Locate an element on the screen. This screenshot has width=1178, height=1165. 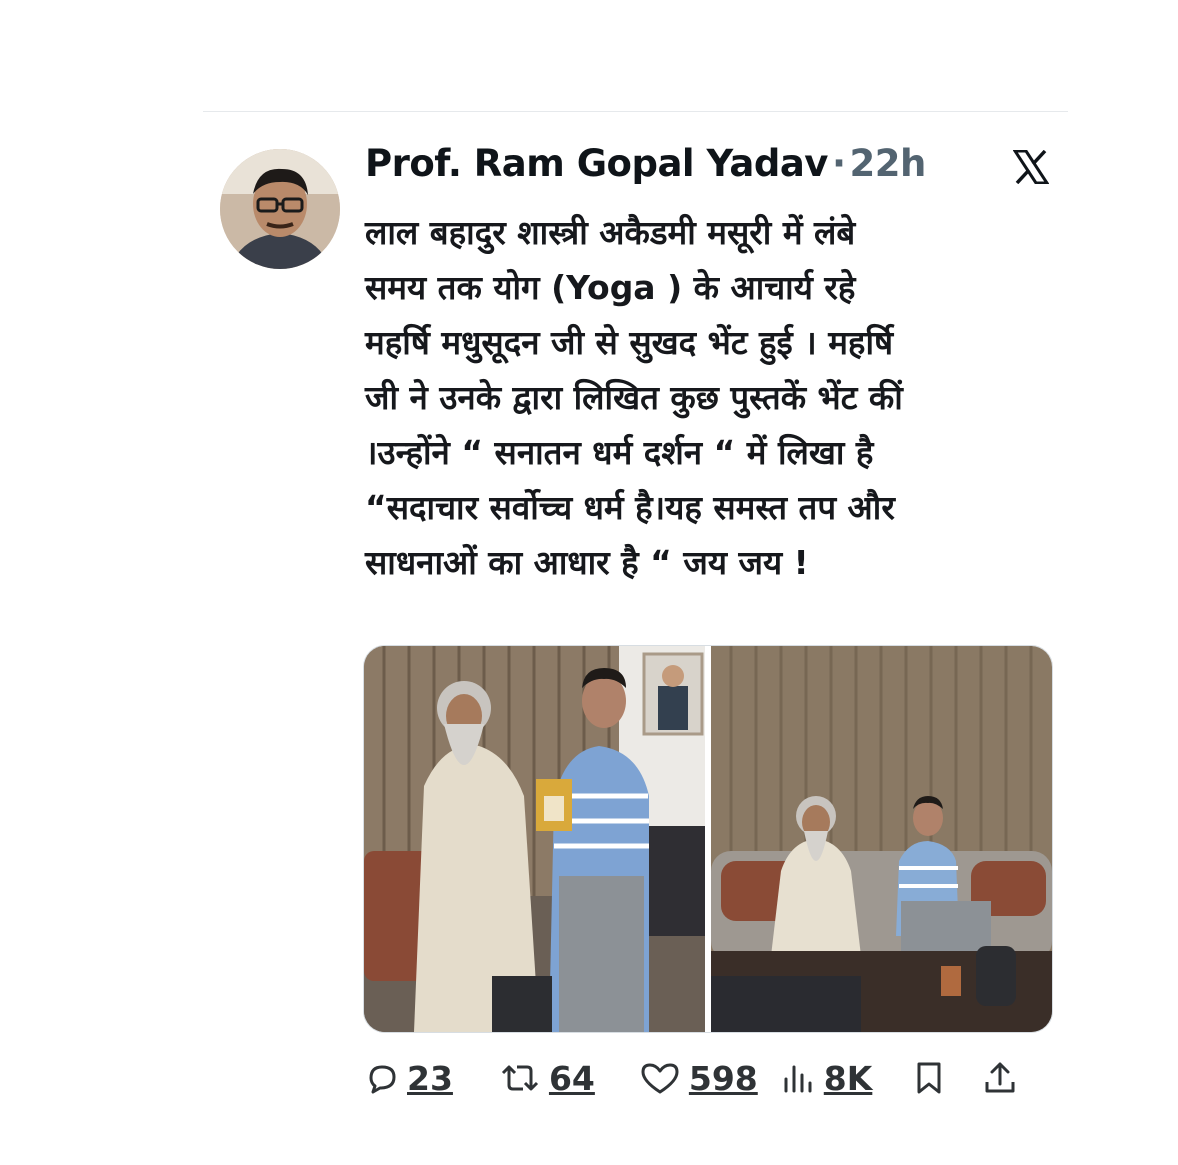
tweet-header: Prof. Ram Gopal Yadav · 22h is located at coordinates (645, 163).